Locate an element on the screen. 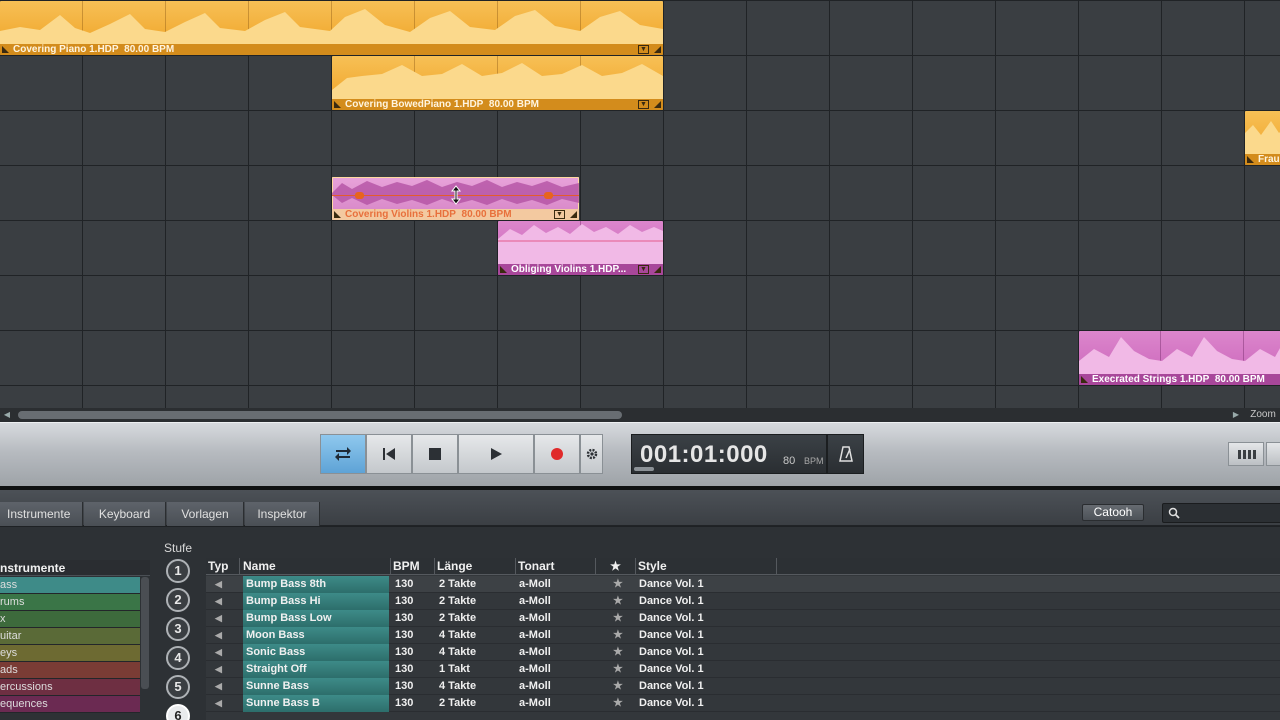 This screenshot has width=1280, height=720. play-button is located at coordinates (496, 454).